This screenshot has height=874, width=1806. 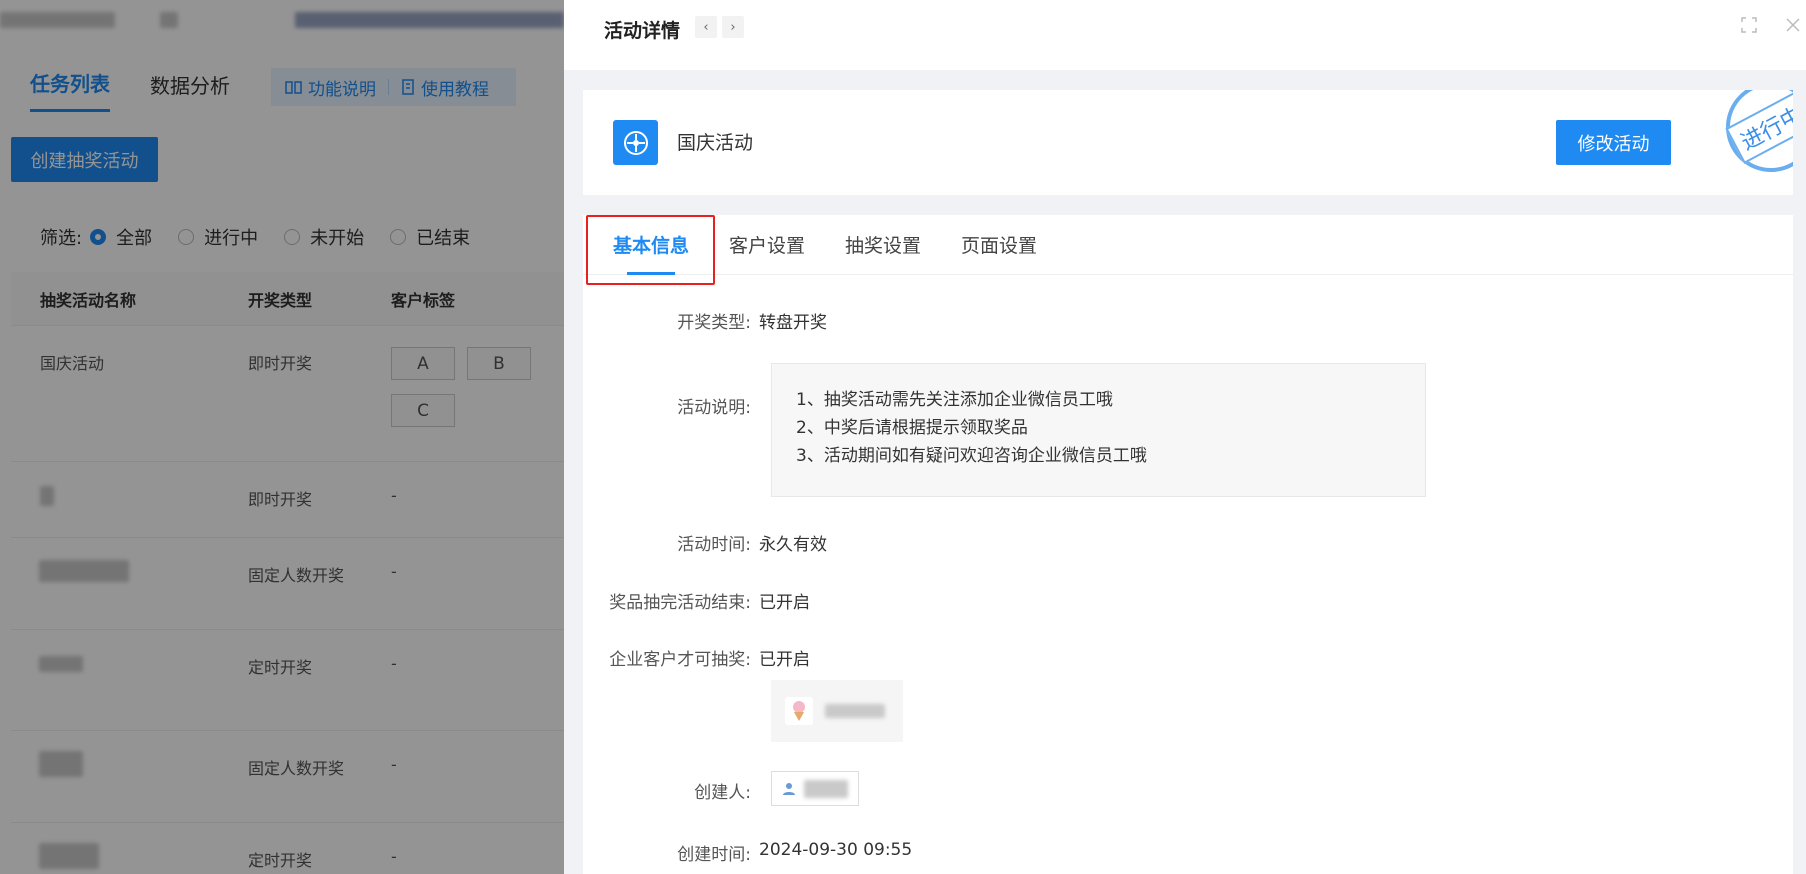 What do you see at coordinates (999, 245) in the screenshot?
I see `tab-page-settings: 页面设置` at bounding box center [999, 245].